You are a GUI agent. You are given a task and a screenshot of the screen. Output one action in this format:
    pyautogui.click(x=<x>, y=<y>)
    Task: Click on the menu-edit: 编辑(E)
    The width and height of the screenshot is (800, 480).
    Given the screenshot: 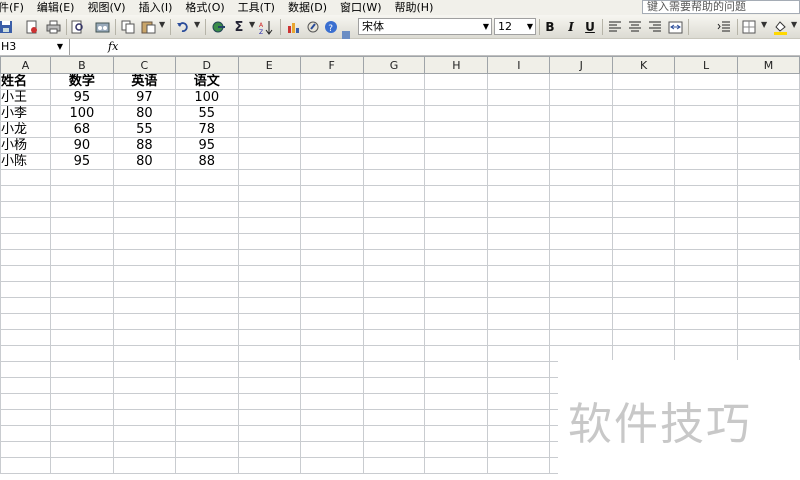 What is the action you would take?
    pyautogui.click(x=56, y=7)
    